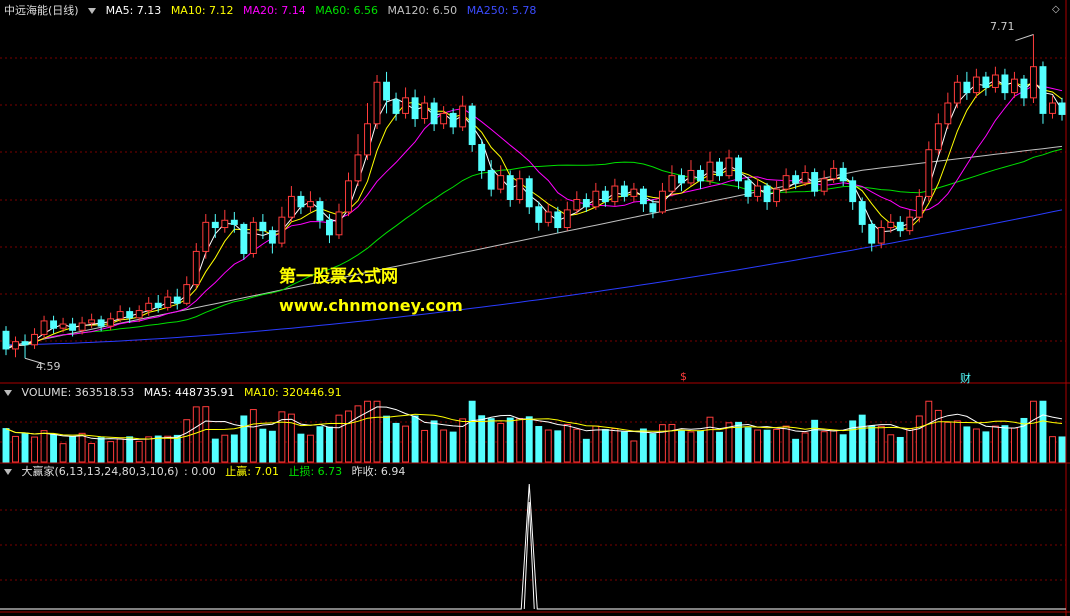 The height and width of the screenshot is (616, 1070). Describe the element at coordinates (200, 471) in the screenshot. I see `indicator-value: : 0.00` at that location.